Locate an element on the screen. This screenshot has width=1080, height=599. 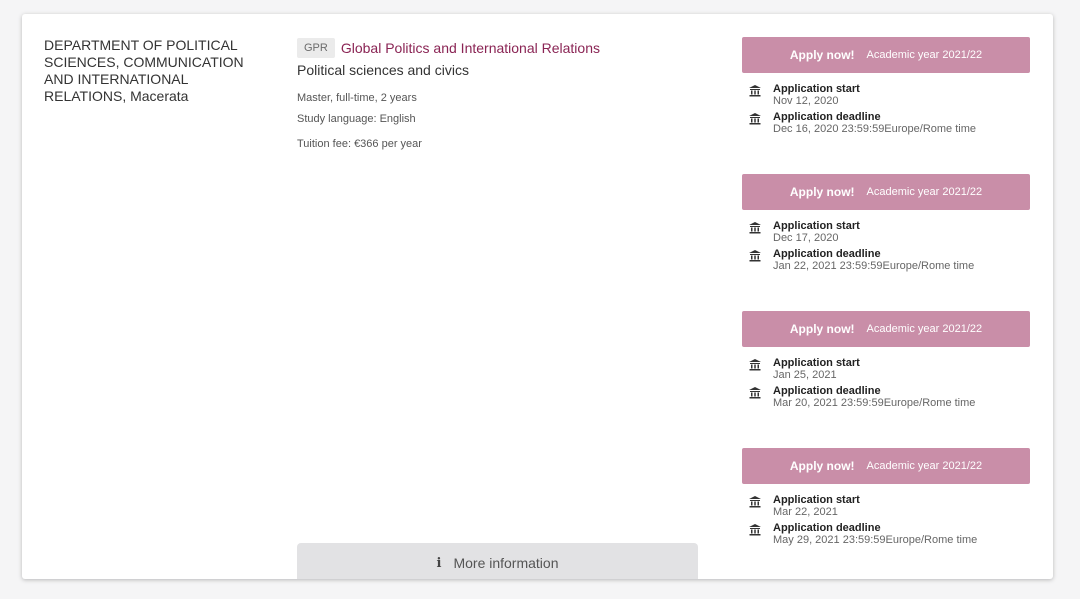
program-language: Study language: English is located at coordinates (356, 119).